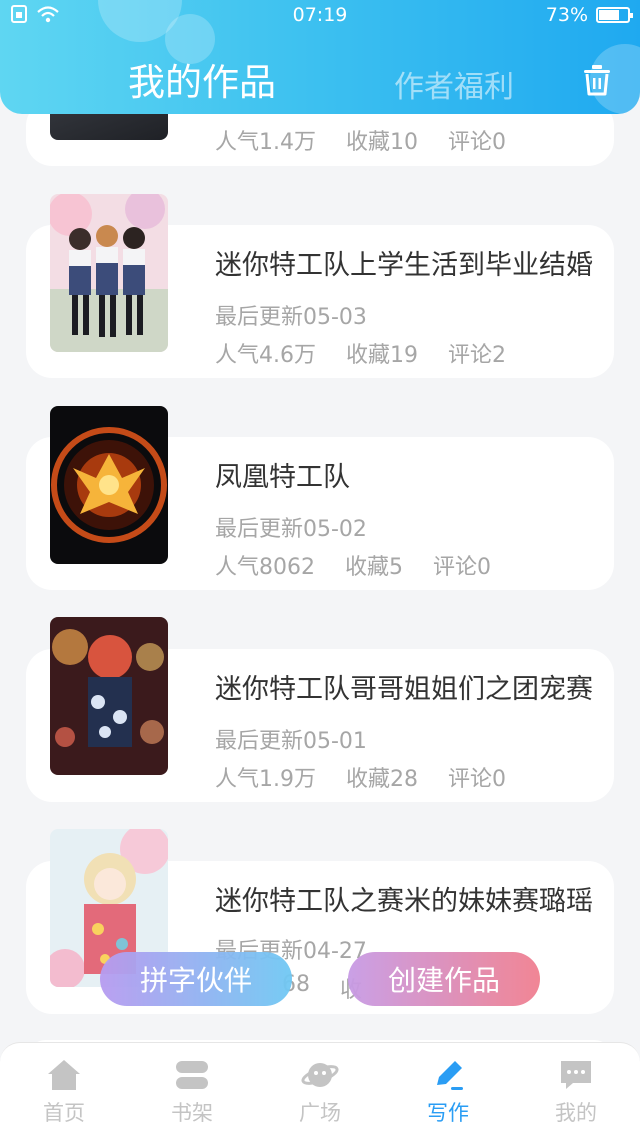 Image resolution: width=640 pixels, height=1138 pixels. I want to click on status-time: 07:19, so click(320, 15).